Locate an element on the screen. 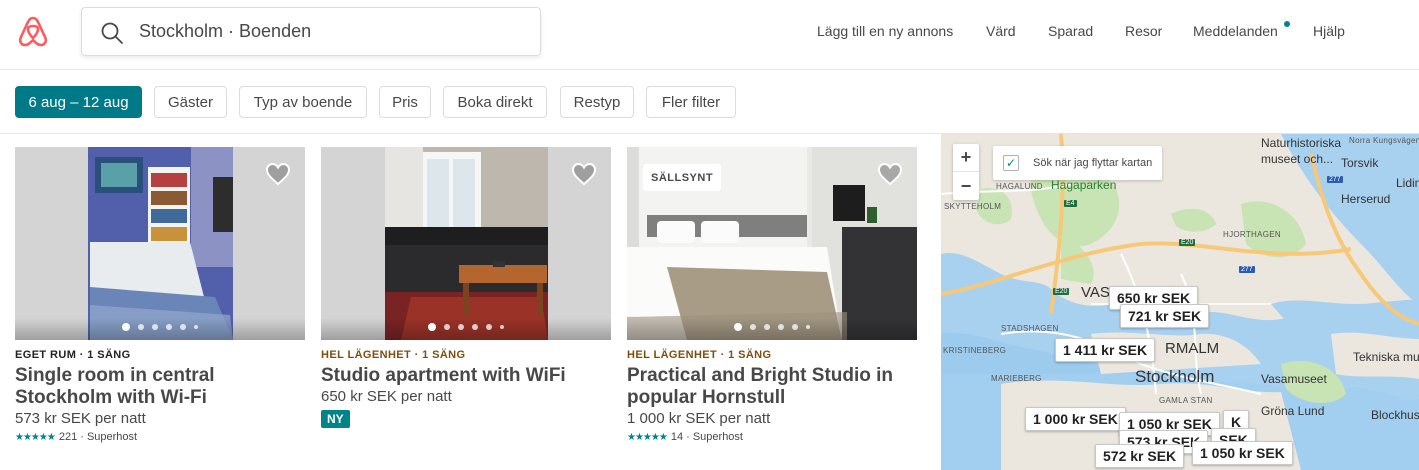 This screenshot has height=470, width=1419. nav-saved: Sparad is located at coordinates (1070, 31).